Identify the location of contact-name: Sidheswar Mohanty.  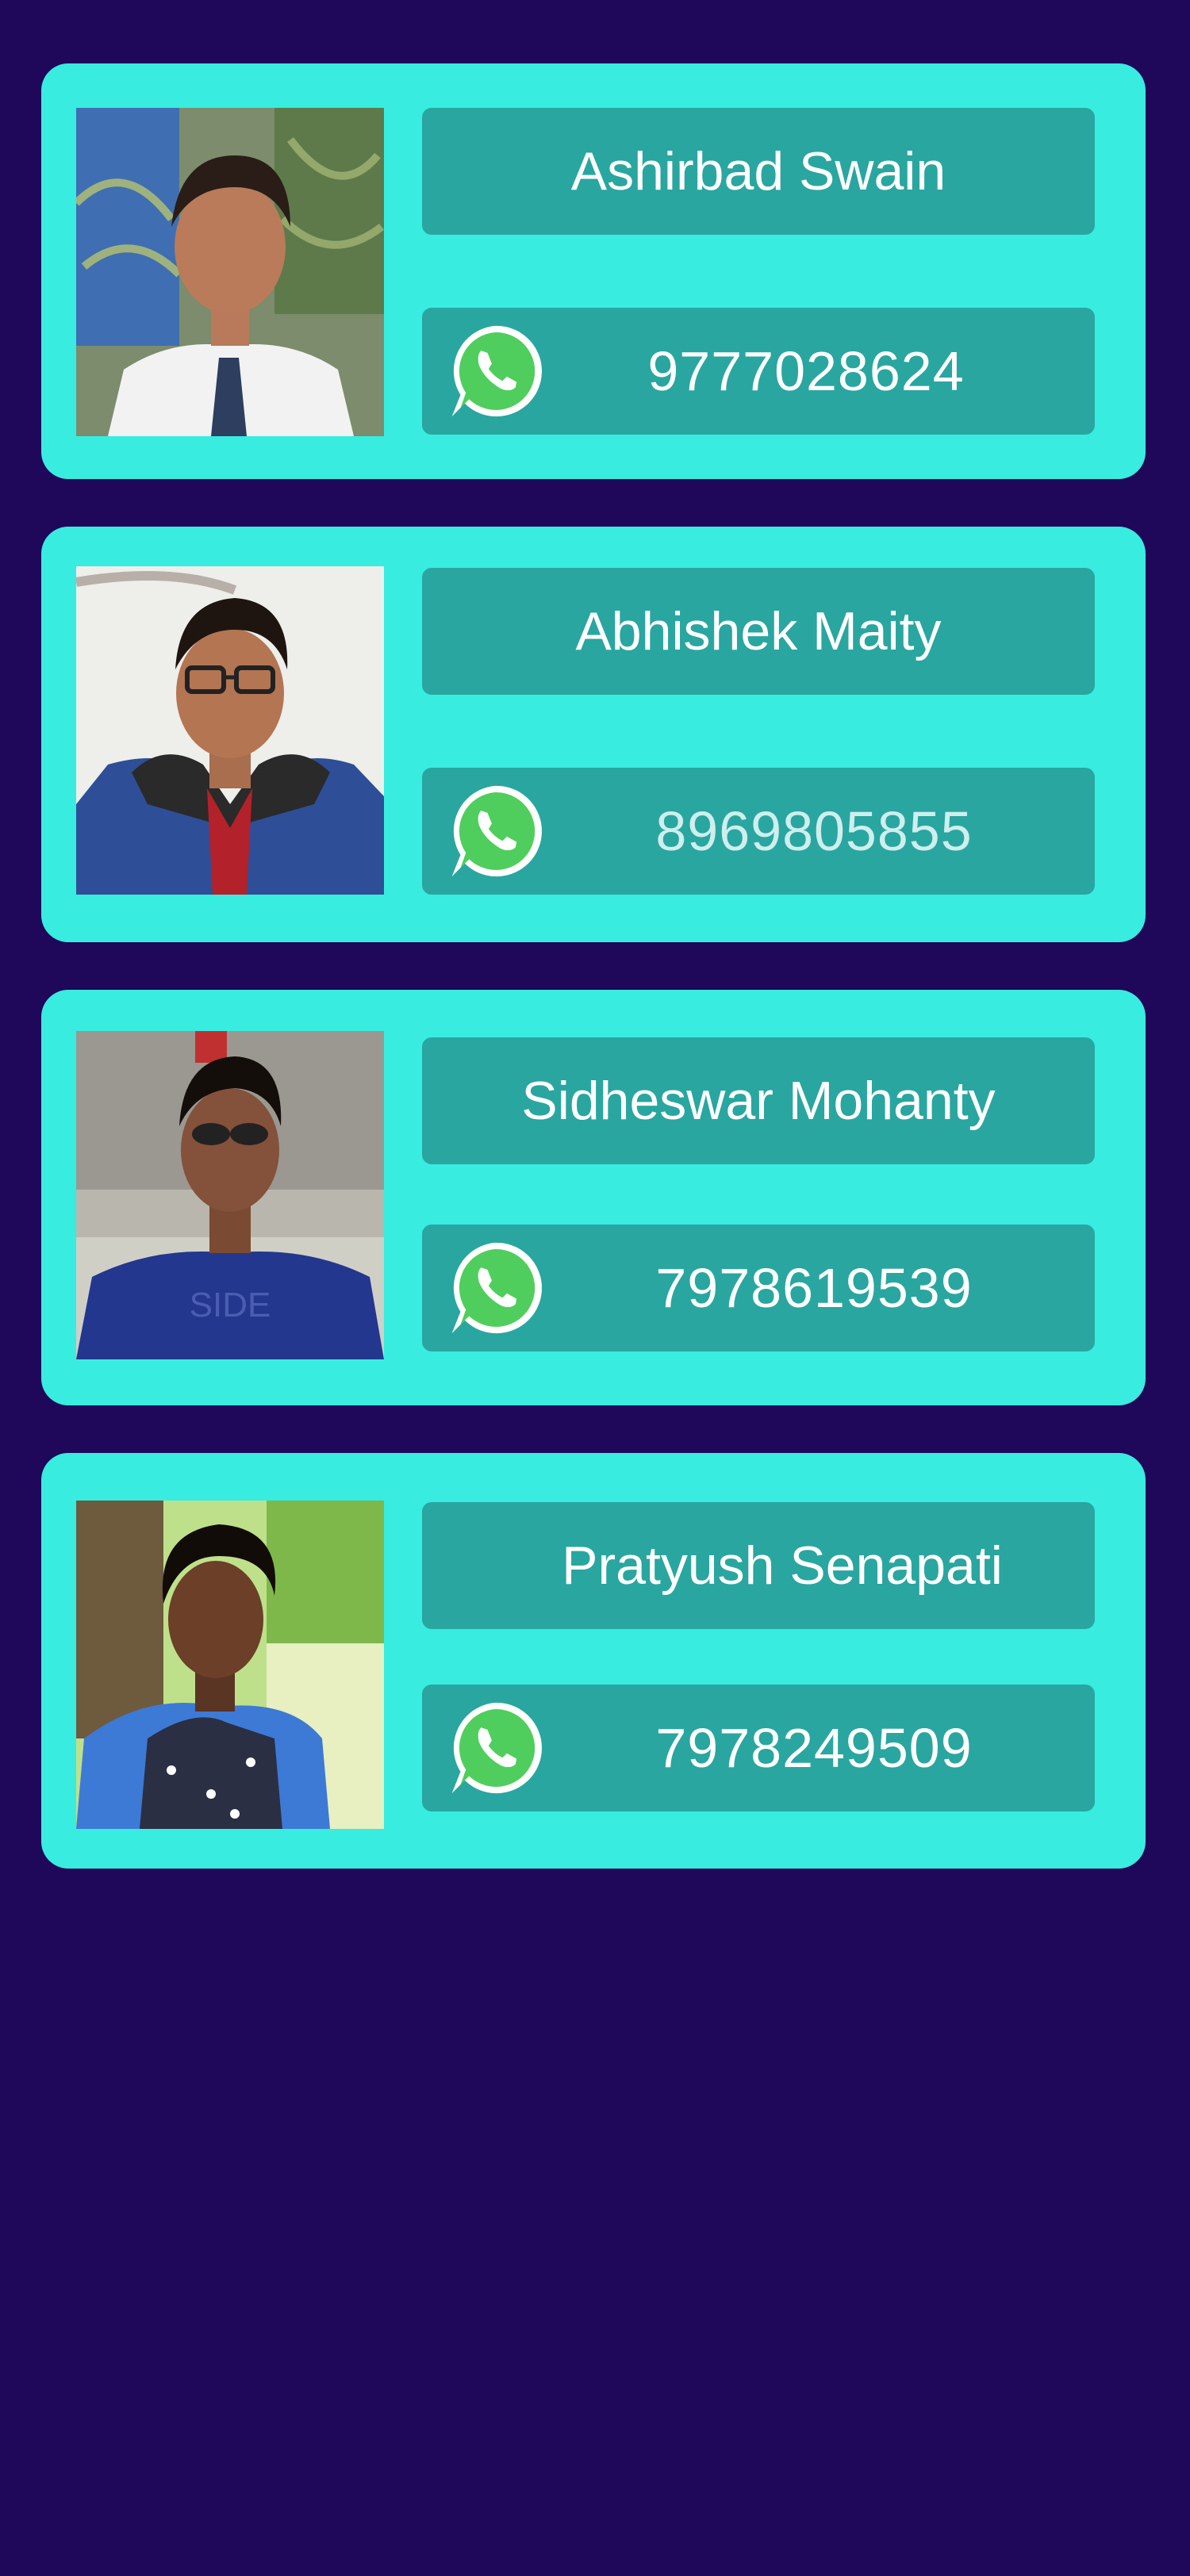
(758, 1101).